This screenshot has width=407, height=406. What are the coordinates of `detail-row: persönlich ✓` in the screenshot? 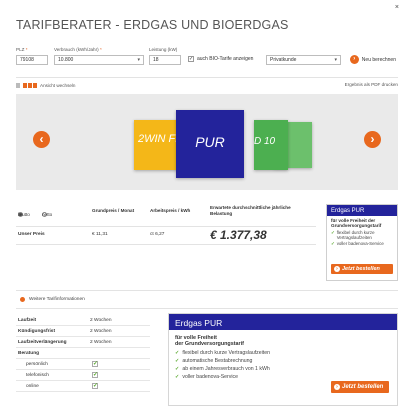 It's located at (83, 364).